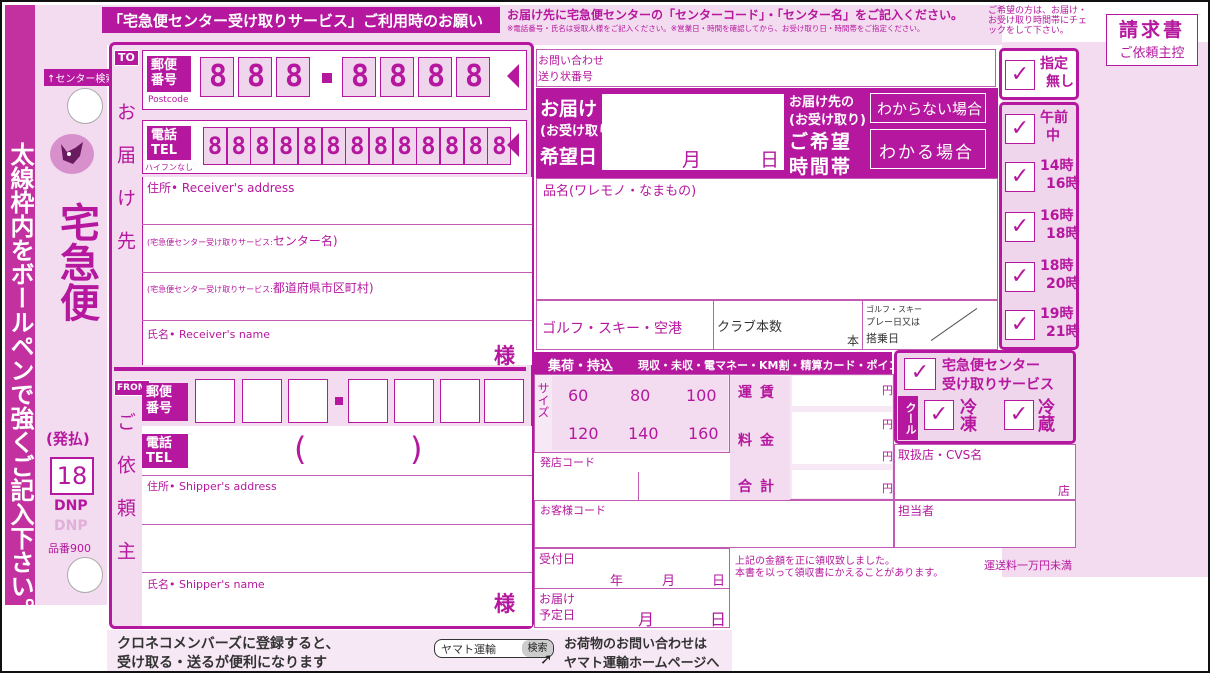 The height and width of the screenshot is (673, 1210). I want to click on timeband-label-1: お届け先の, so click(822, 102).